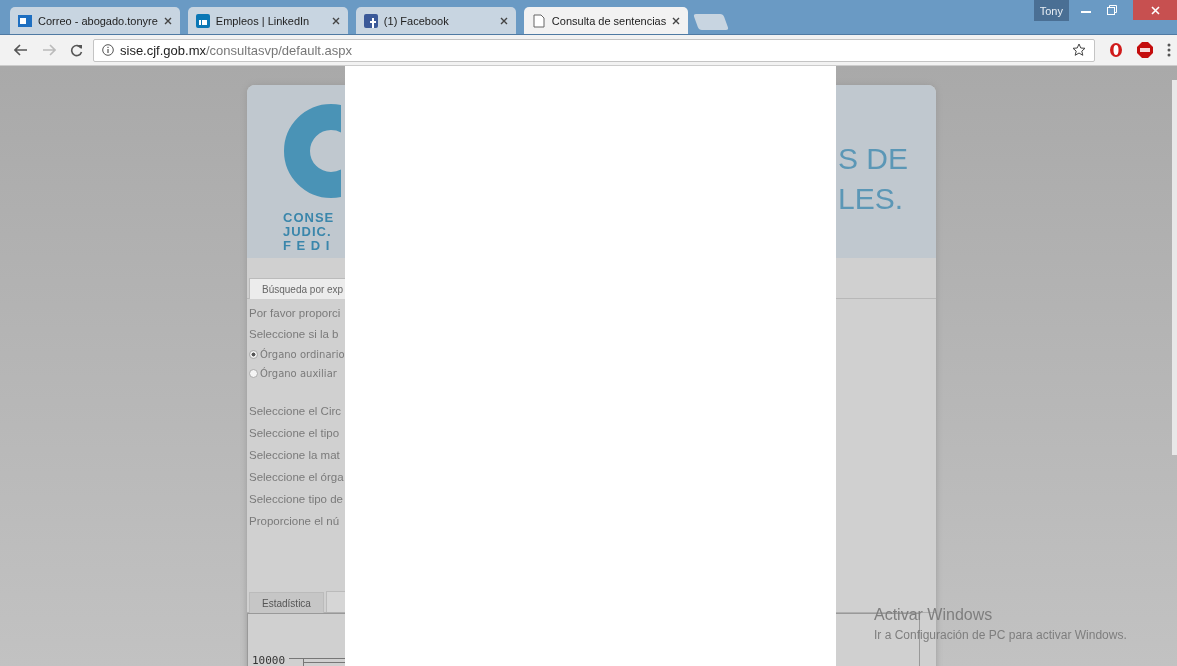  I want to click on logo-text: JUDIC., so click(308, 232).